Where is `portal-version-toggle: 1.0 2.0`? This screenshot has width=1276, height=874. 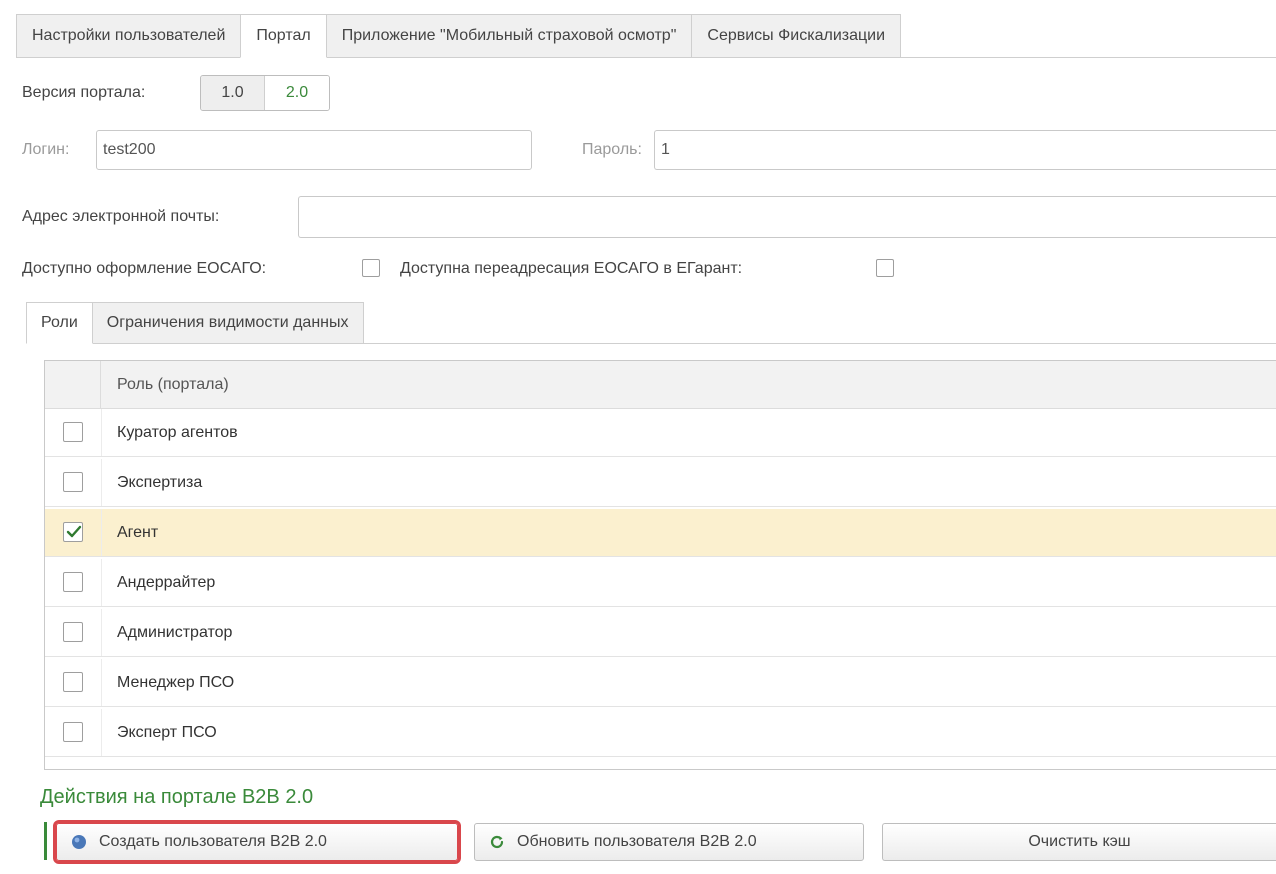
portal-version-toggle: 1.0 2.0 is located at coordinates (265, 93).